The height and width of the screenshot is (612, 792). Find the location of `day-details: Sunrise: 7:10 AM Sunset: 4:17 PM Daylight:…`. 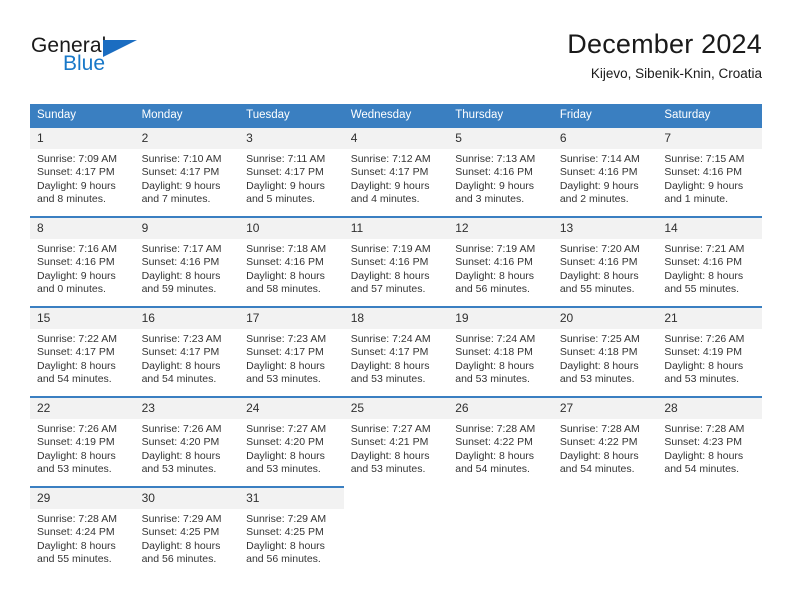

day-details: Sunrise: 7:10 AM Sunset: 4:17 PM Daylight:… is located at coordinates (187, 178).